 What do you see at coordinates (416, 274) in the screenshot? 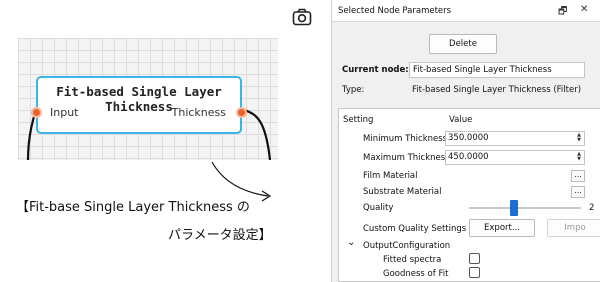
I see `goodness-of-fit-label: Goodness of Fit` at bounding box center [416, 274].